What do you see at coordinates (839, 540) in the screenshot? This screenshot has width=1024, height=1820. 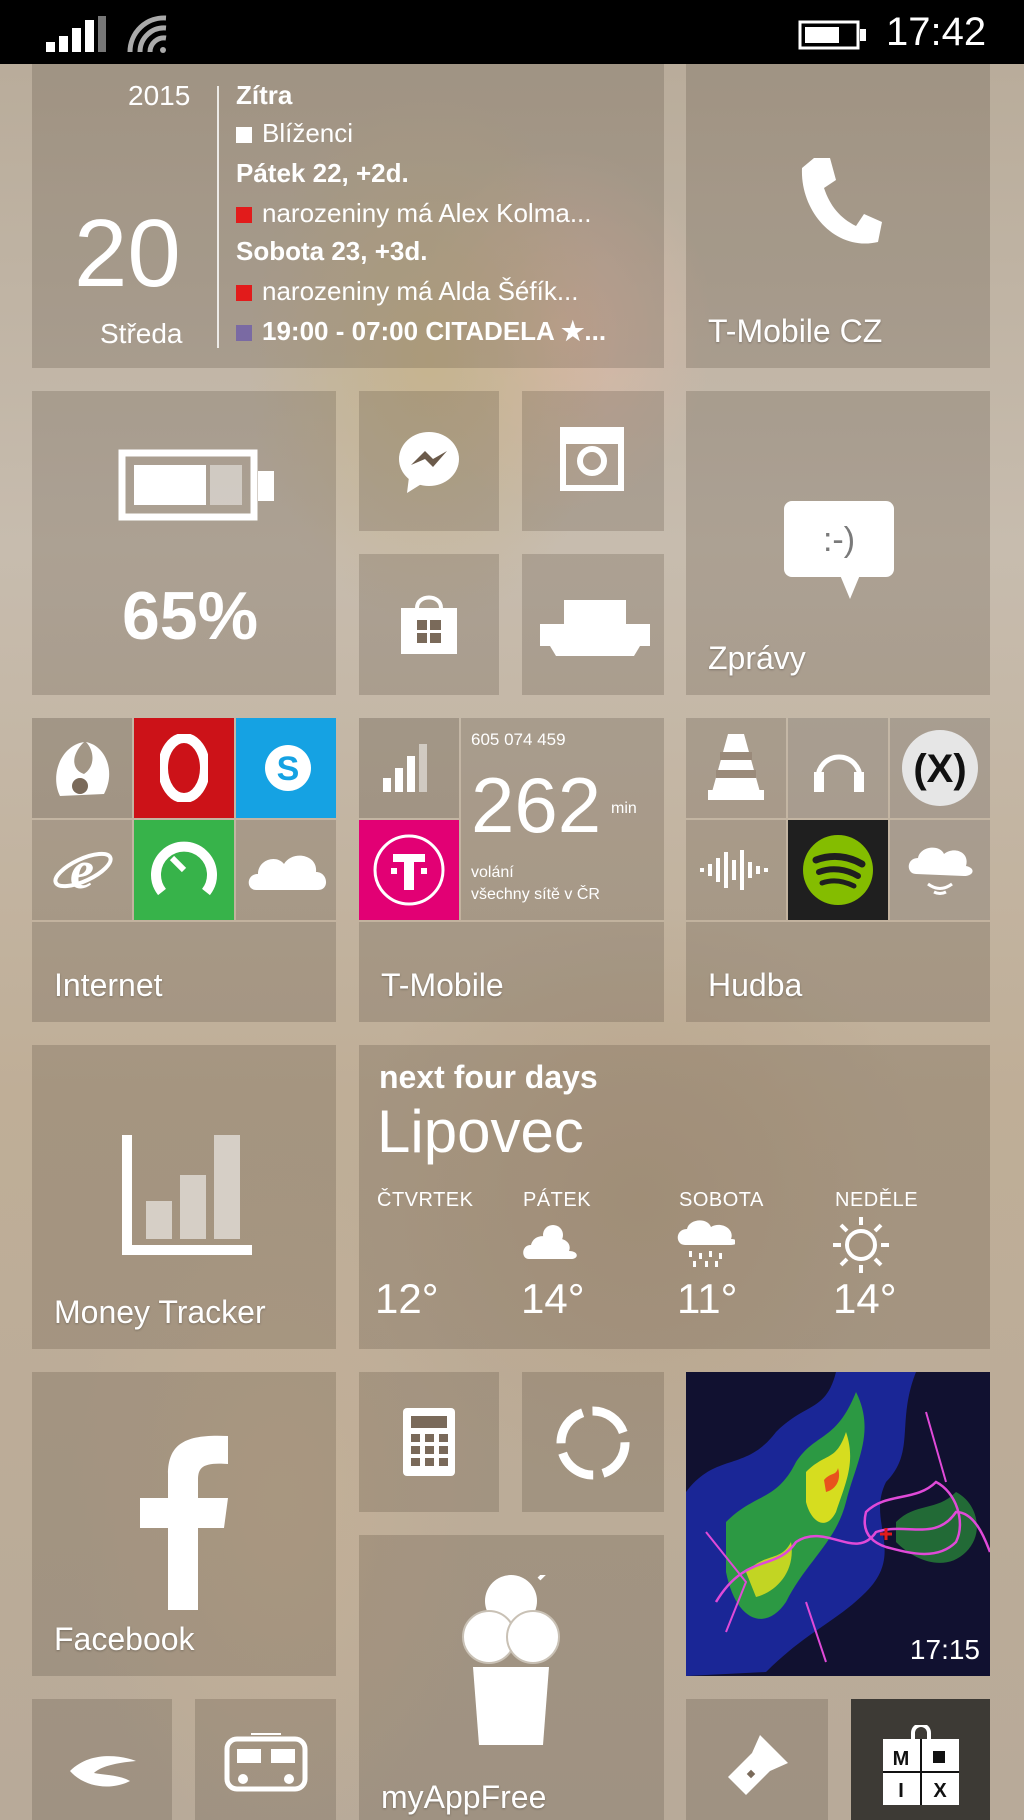 I see `smiley-glyph: :-)` at bounding box center [839, 540].